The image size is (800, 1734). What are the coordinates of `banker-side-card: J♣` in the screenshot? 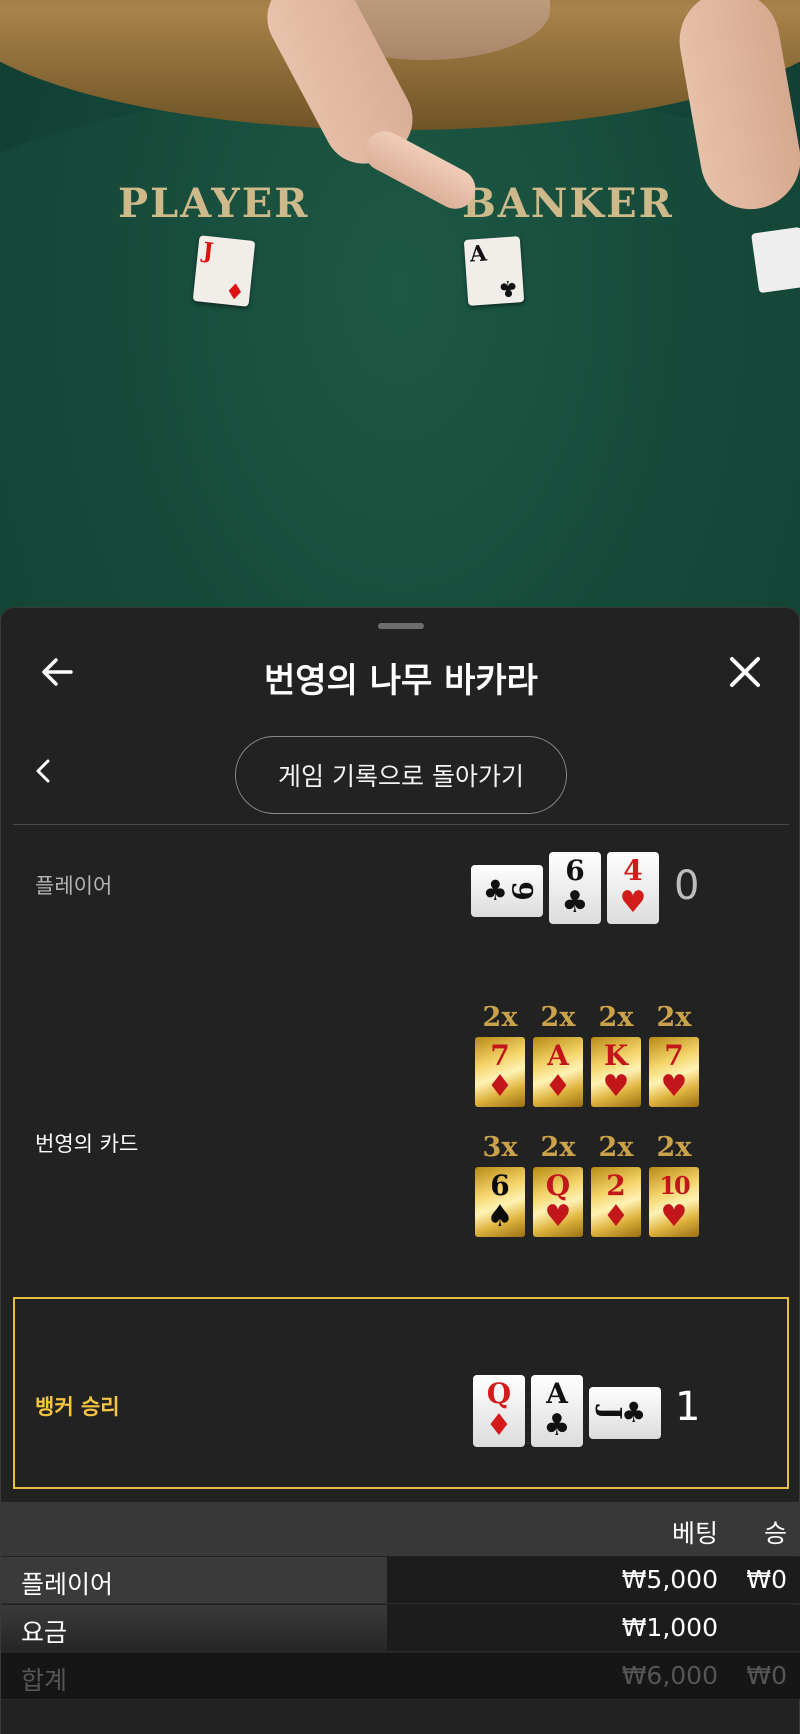 It's located at (625, 1413).